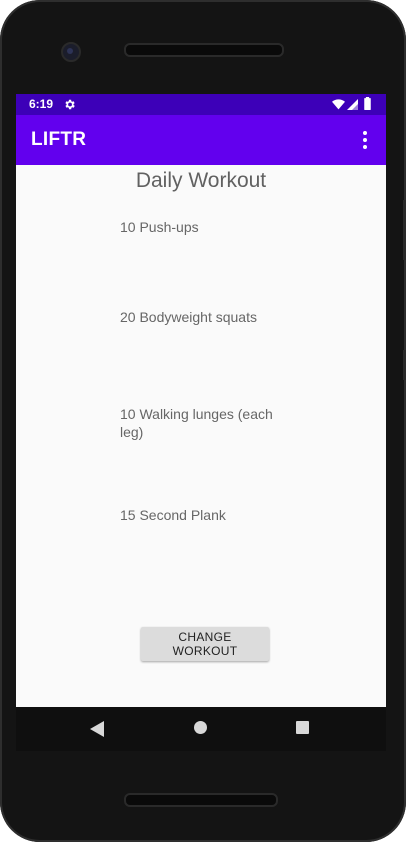  What do you see at coordinates (188, 317) in the screenshot?
I see `exercise-item: 20 Bodyweight squats` at bounding box center [188, 317].